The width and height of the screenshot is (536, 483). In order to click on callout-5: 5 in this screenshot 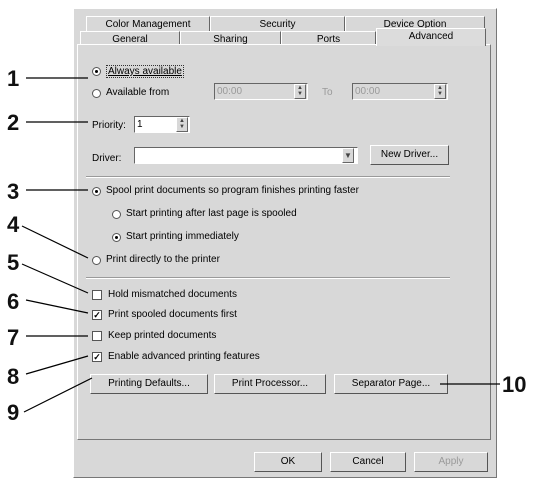, I will do `click(13, 262)`.